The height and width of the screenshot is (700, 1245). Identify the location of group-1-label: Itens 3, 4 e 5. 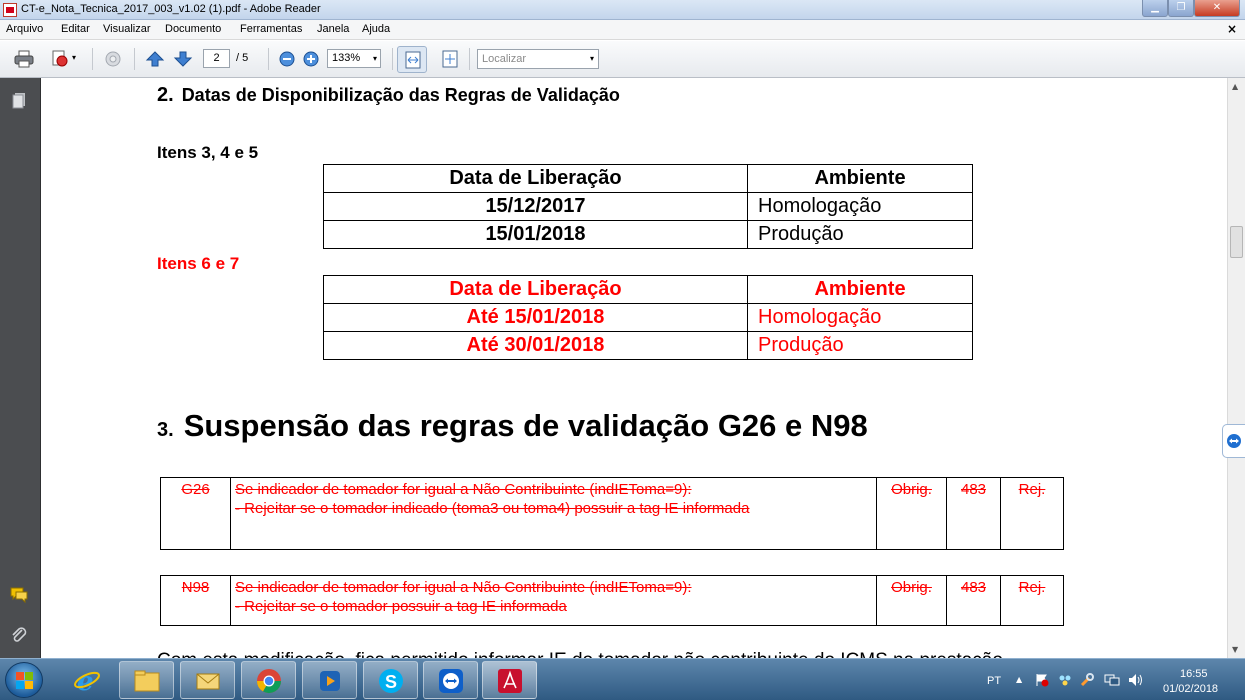
(208, 152).